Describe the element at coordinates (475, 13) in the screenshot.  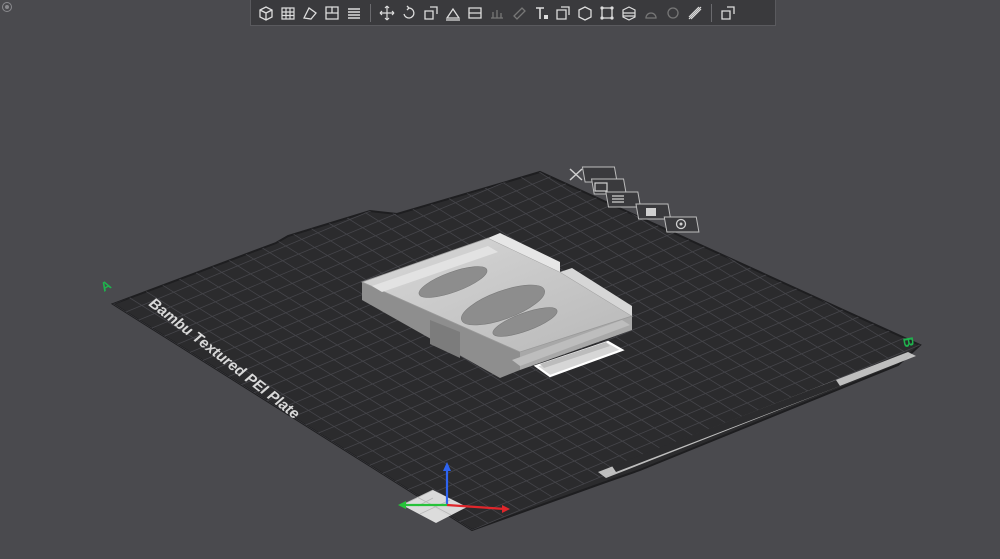
I see `cut-icon` at that location.